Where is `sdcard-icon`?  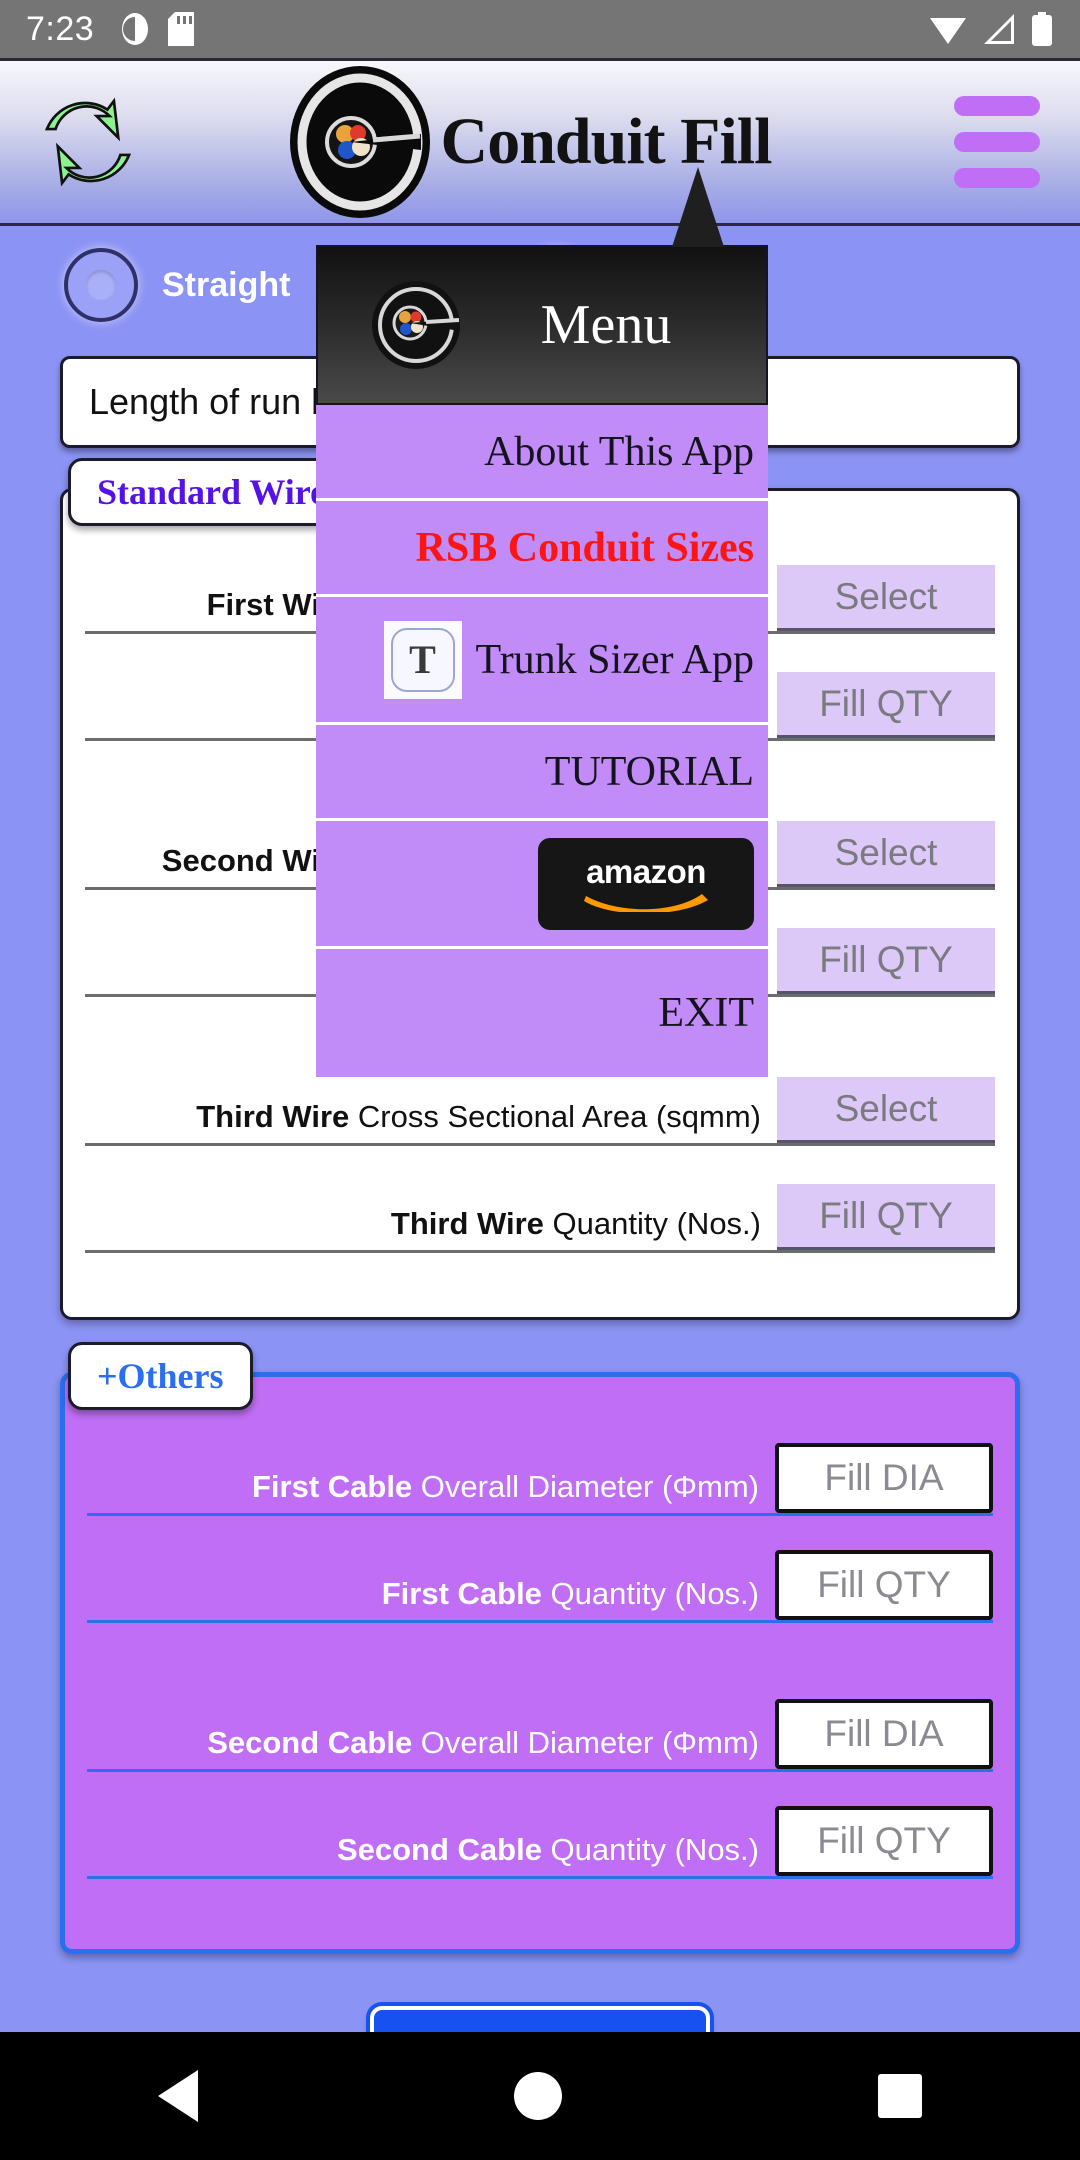
sdcard-icon is located at coordinates (181, 29).